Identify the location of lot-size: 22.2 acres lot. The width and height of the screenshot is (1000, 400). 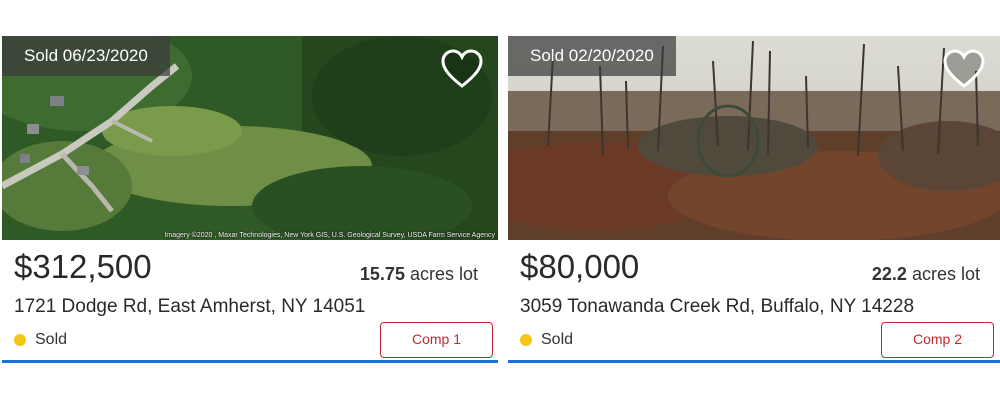
(926, 274).